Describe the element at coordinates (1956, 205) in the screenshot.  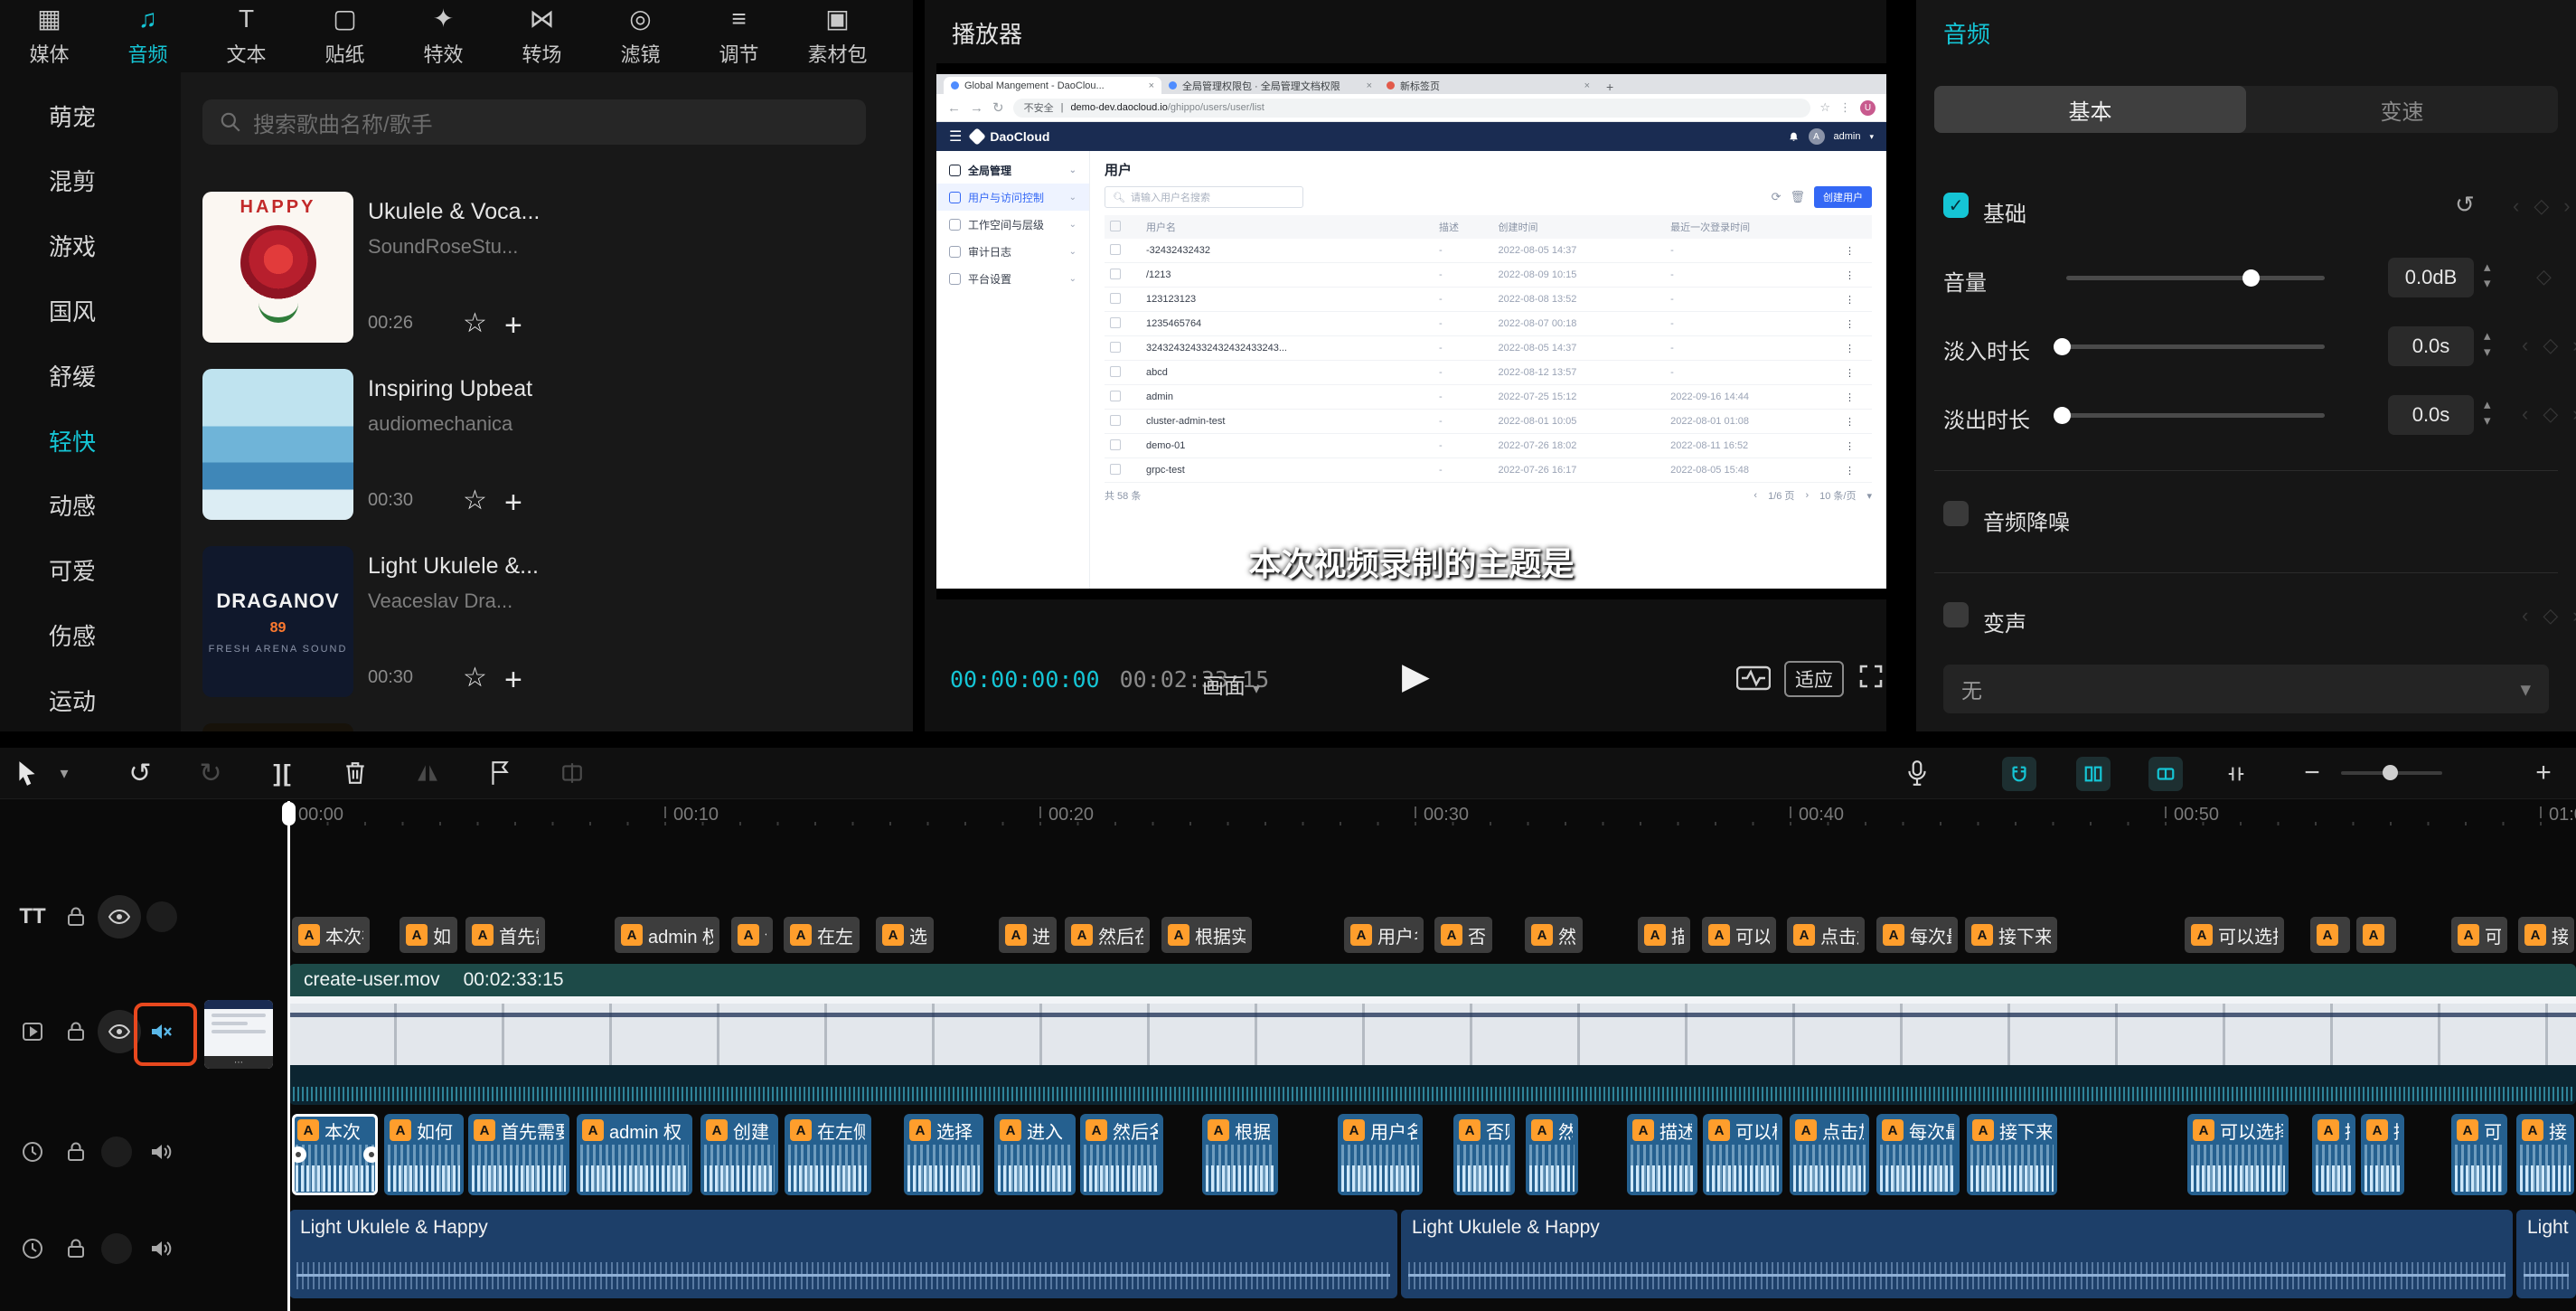
I see `basic-checkbox: ✓` at that location.